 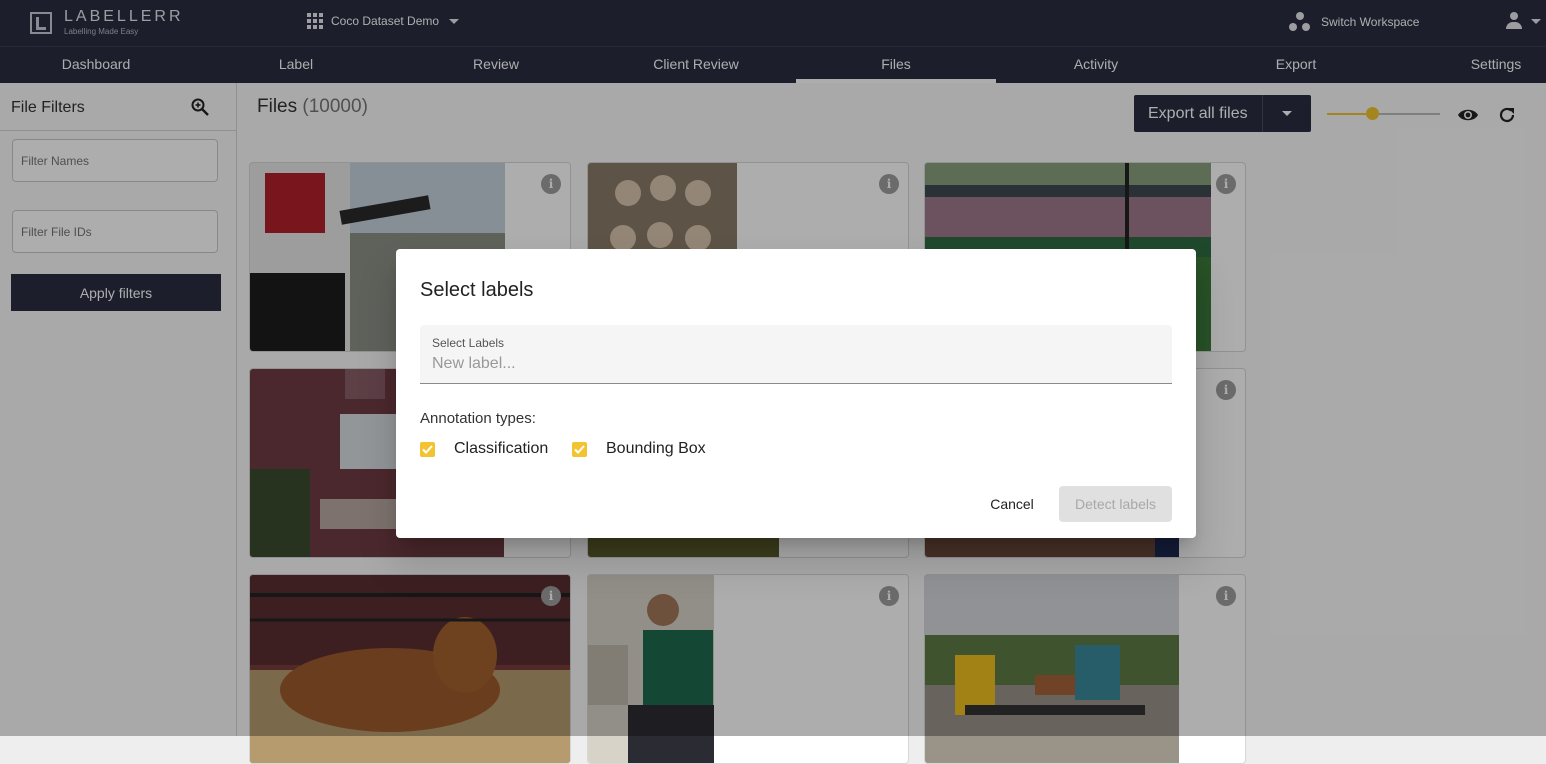 I want to click on bounding-box-label: Bounding Box, so click(x=656, y=449).